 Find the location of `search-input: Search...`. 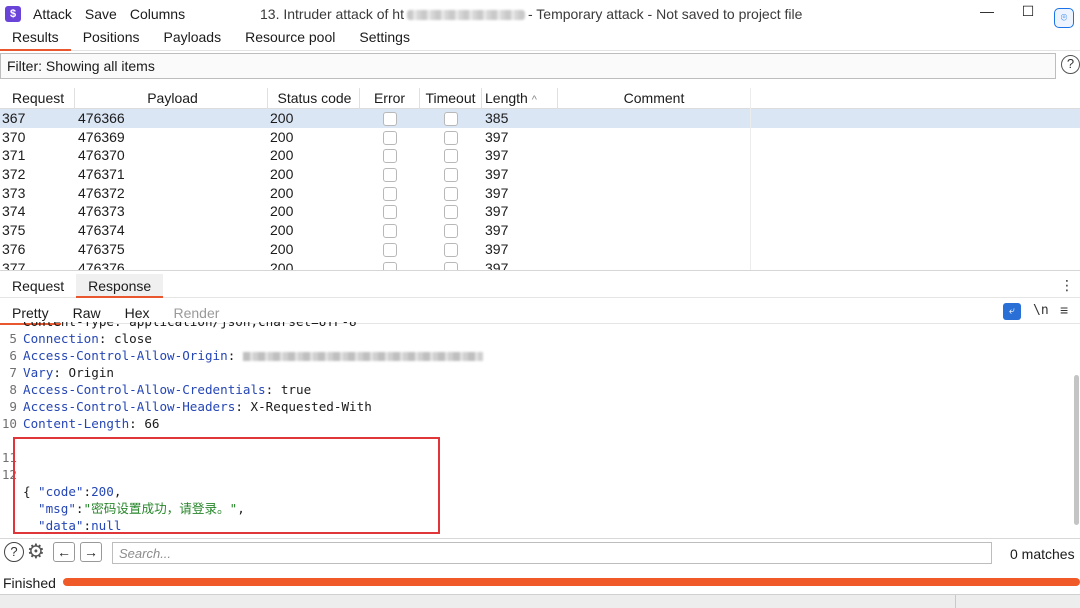

search-input: Search... is located at coordinates (552, 553).